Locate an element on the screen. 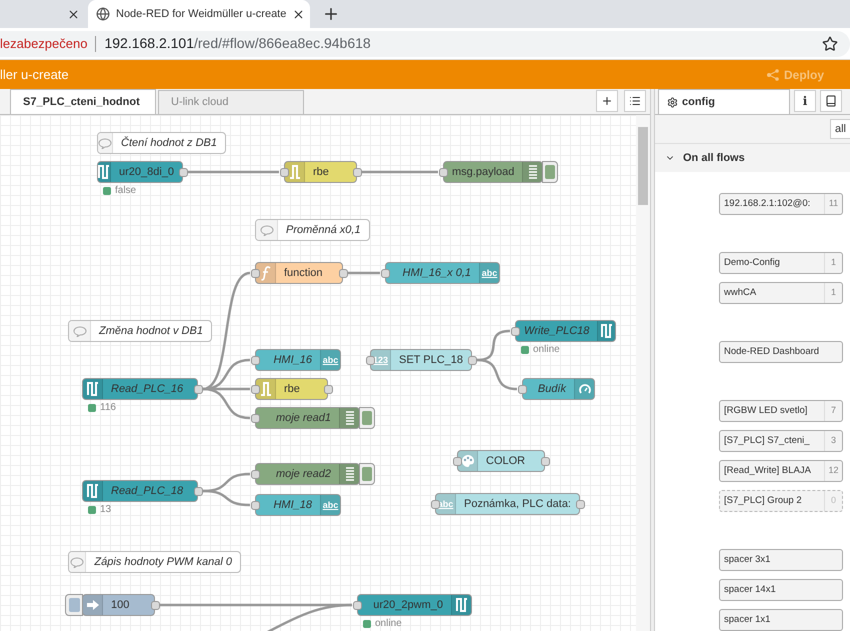 The image size is (850, 631). type-label: 123 is located at coordinates (380, 360).